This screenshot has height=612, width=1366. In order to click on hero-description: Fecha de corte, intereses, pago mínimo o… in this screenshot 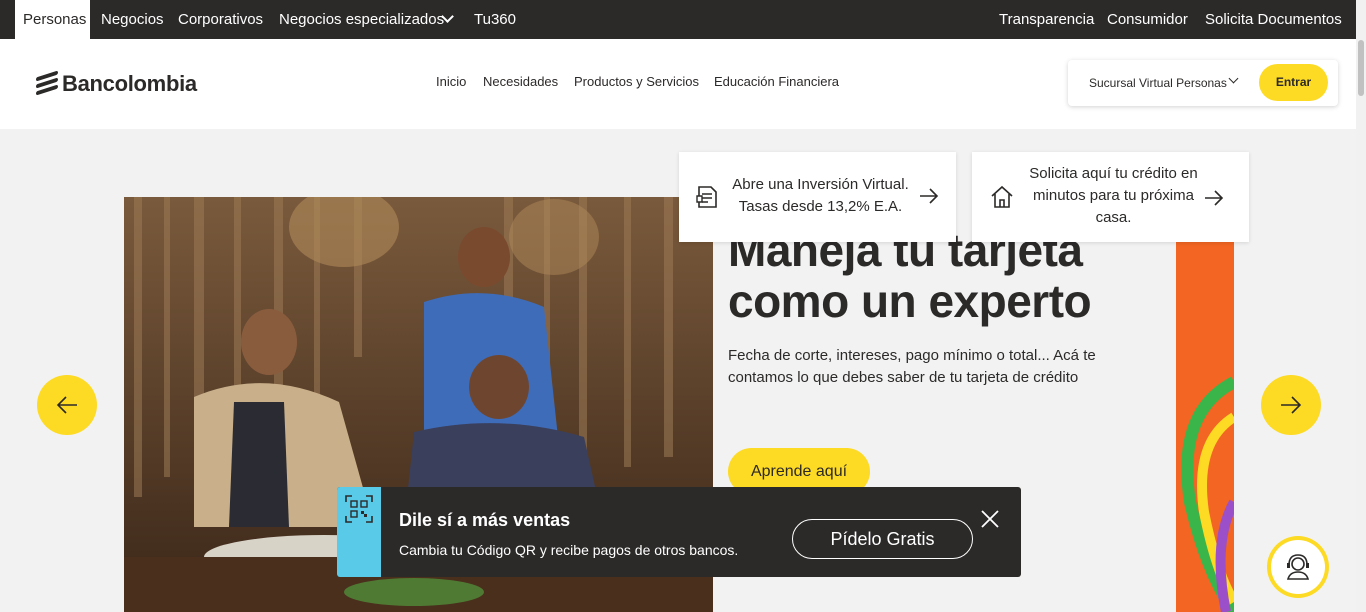, I will do `click(912, 366)`.